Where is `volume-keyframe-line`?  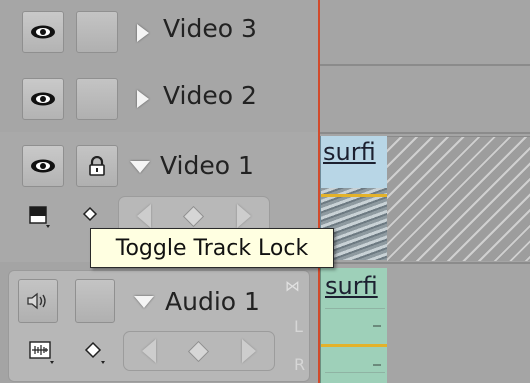 volume-keyframe-line is located at coordinates (354, 345).